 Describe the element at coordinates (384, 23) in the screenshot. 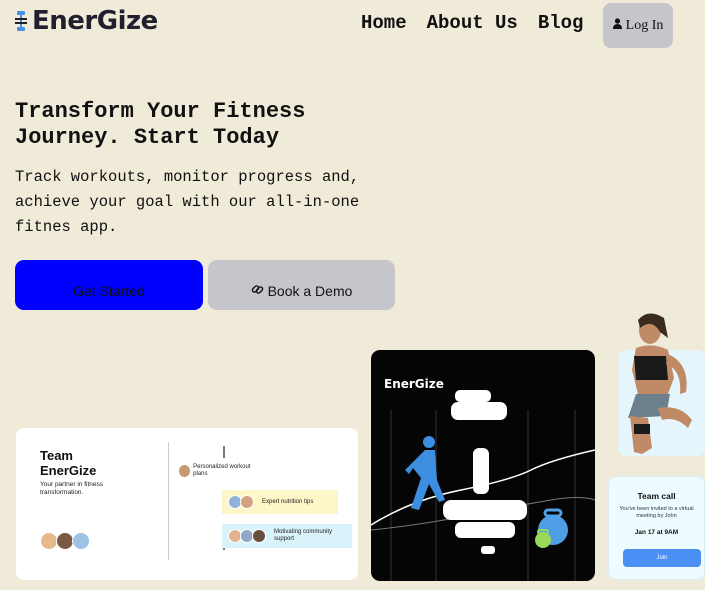

I see `nav-home: Home` at that location.